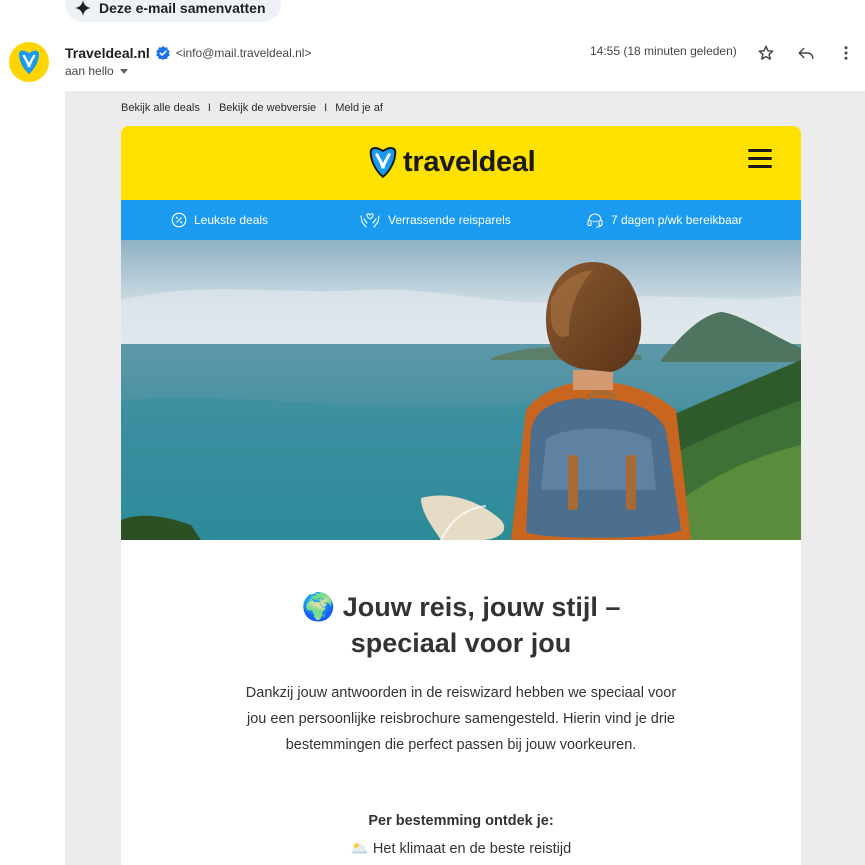 The image size is (865, 865). What do you see at coordinates (318, 607) in the screenshot?
I see `globe-icon: 🌍` at bounding box center [318, 607].